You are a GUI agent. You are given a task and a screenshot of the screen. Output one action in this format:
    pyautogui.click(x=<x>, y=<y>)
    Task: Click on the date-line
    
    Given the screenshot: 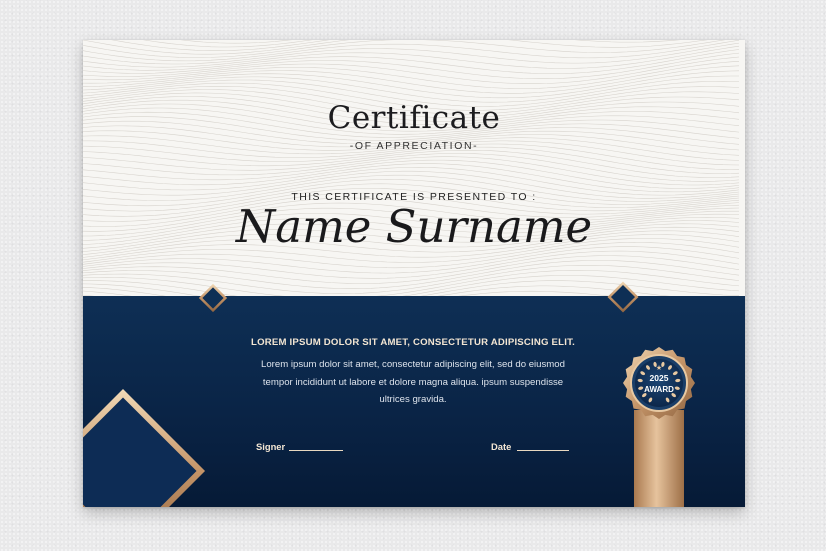 What is the action you would take?
    pyautogui.click(x=543, y=450)
    